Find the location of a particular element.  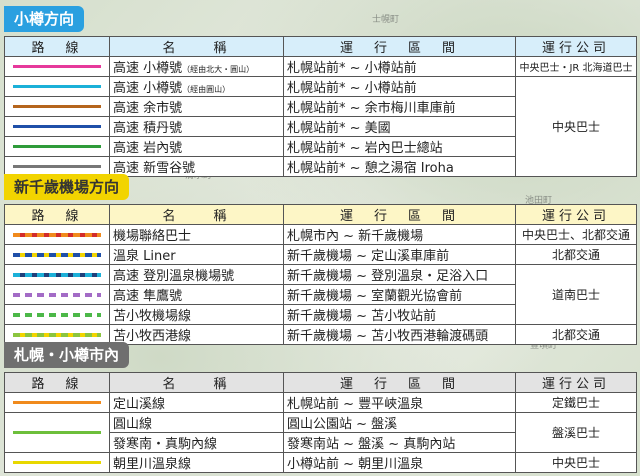

route-name: 朝里川溫泉線 is located at coordinates (196, 462).